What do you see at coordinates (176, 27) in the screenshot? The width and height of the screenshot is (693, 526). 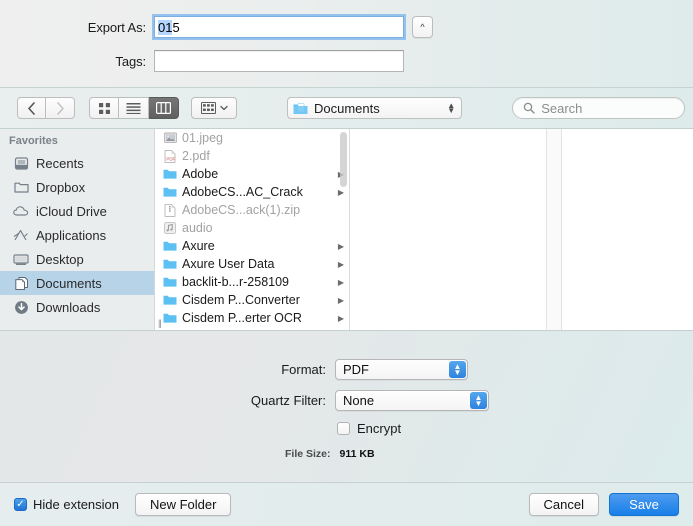 I see `export-as-rest-text: 5` at bounding box center [176, 27].